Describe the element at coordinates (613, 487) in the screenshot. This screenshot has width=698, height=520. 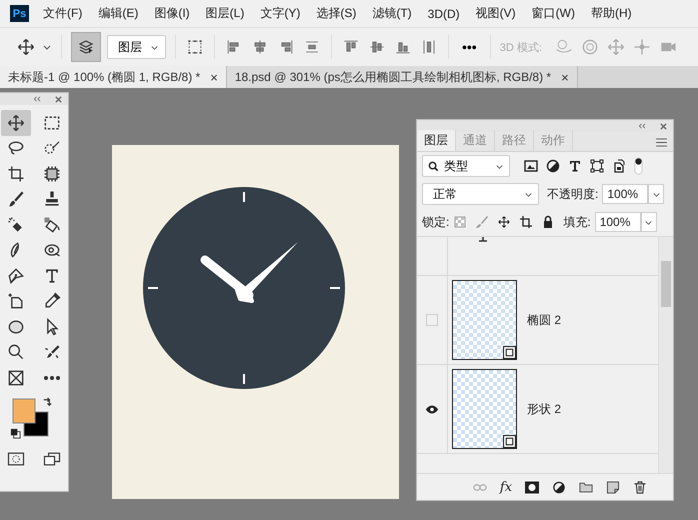
I see `new-layer-icon` at that location.